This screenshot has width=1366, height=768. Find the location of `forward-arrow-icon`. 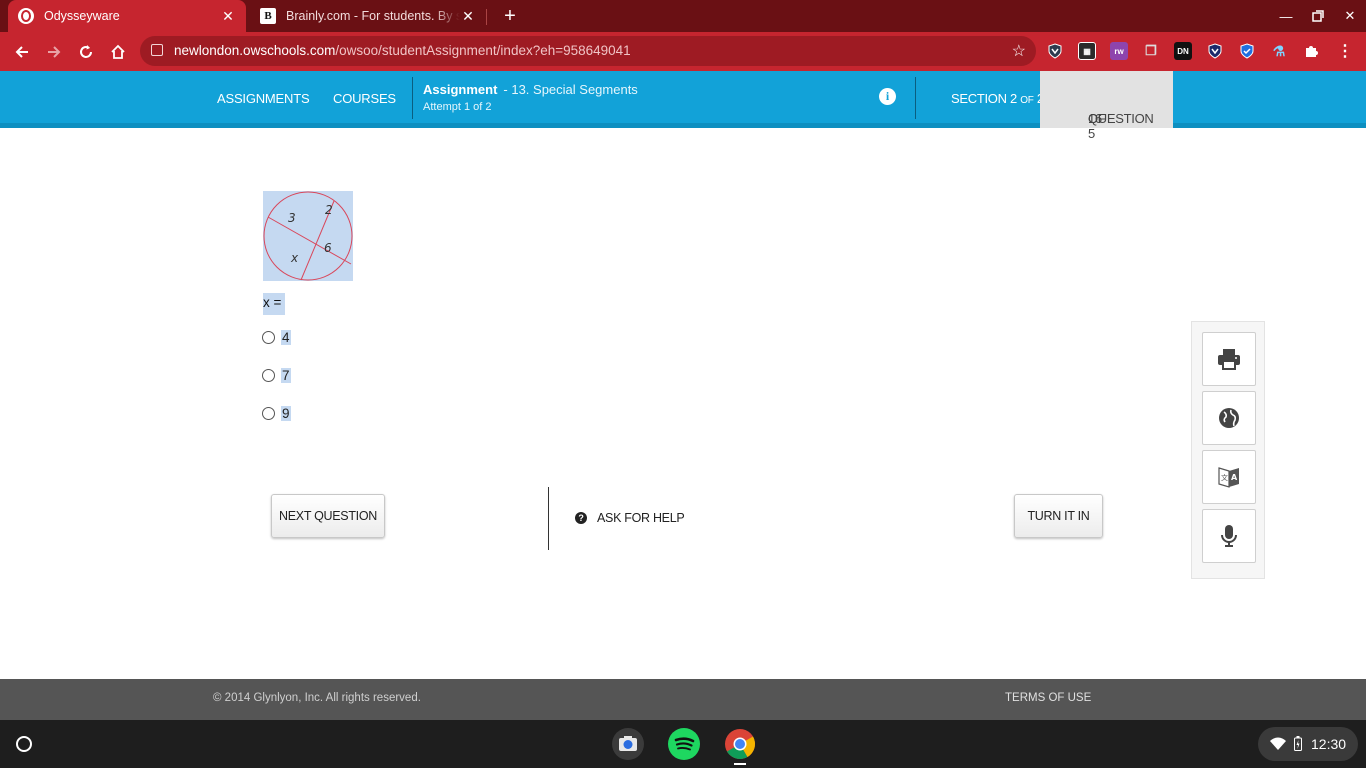

forward-arrow-icon is located at coordinates (54, 52).